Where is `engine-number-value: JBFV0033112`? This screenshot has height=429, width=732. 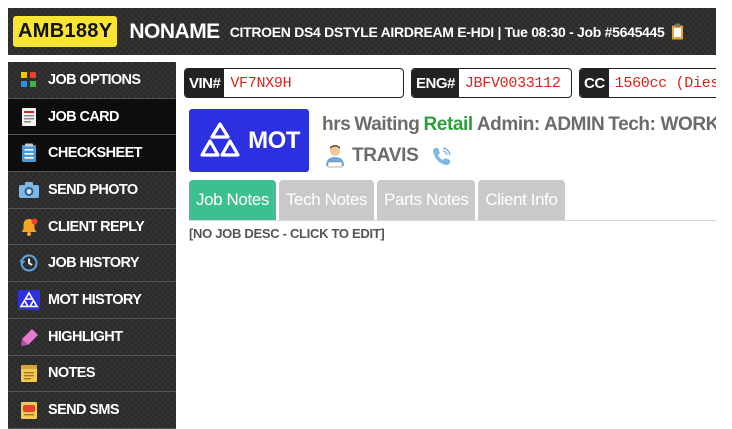 engine-number-value: JBFV0033112 is located at coordinates (512, 83).